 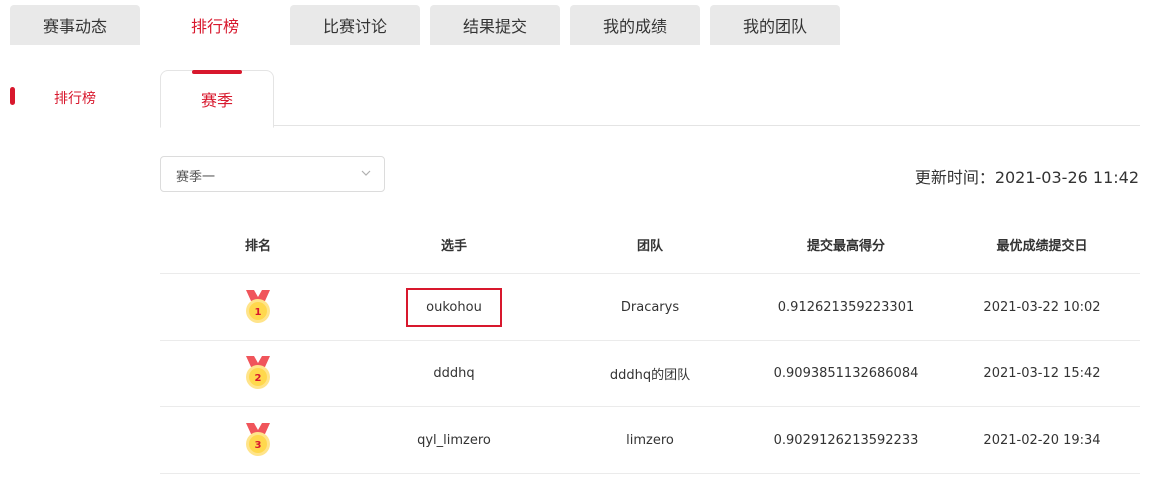 I want to click on subtab-season-label: 赛季, so click(x=216, y=100).